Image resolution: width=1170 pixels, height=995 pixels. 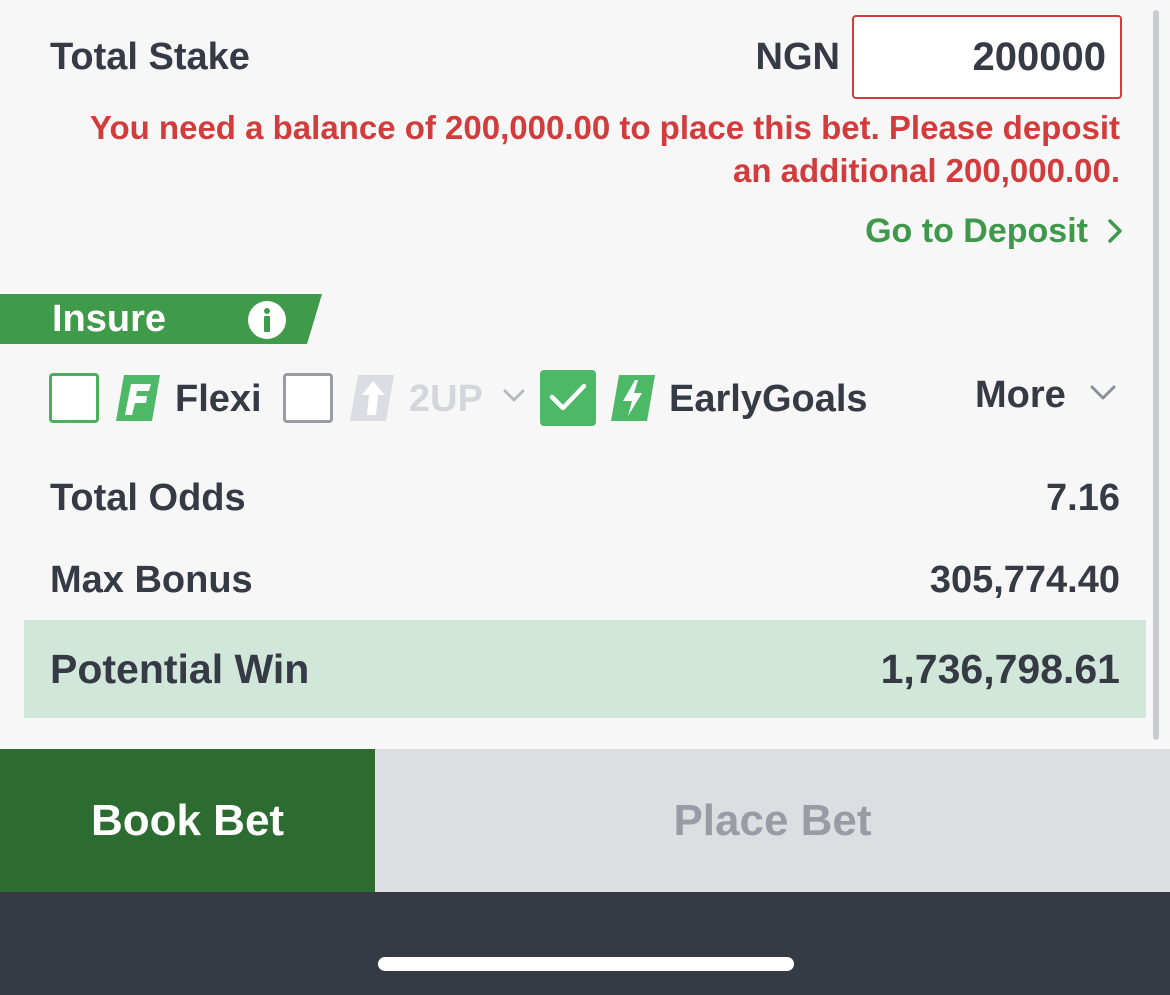 What do you see at coordinates (1083, 498) in the screenshot?
I see `total-odds-value: 7.16` at bounding box center [1083, 498].